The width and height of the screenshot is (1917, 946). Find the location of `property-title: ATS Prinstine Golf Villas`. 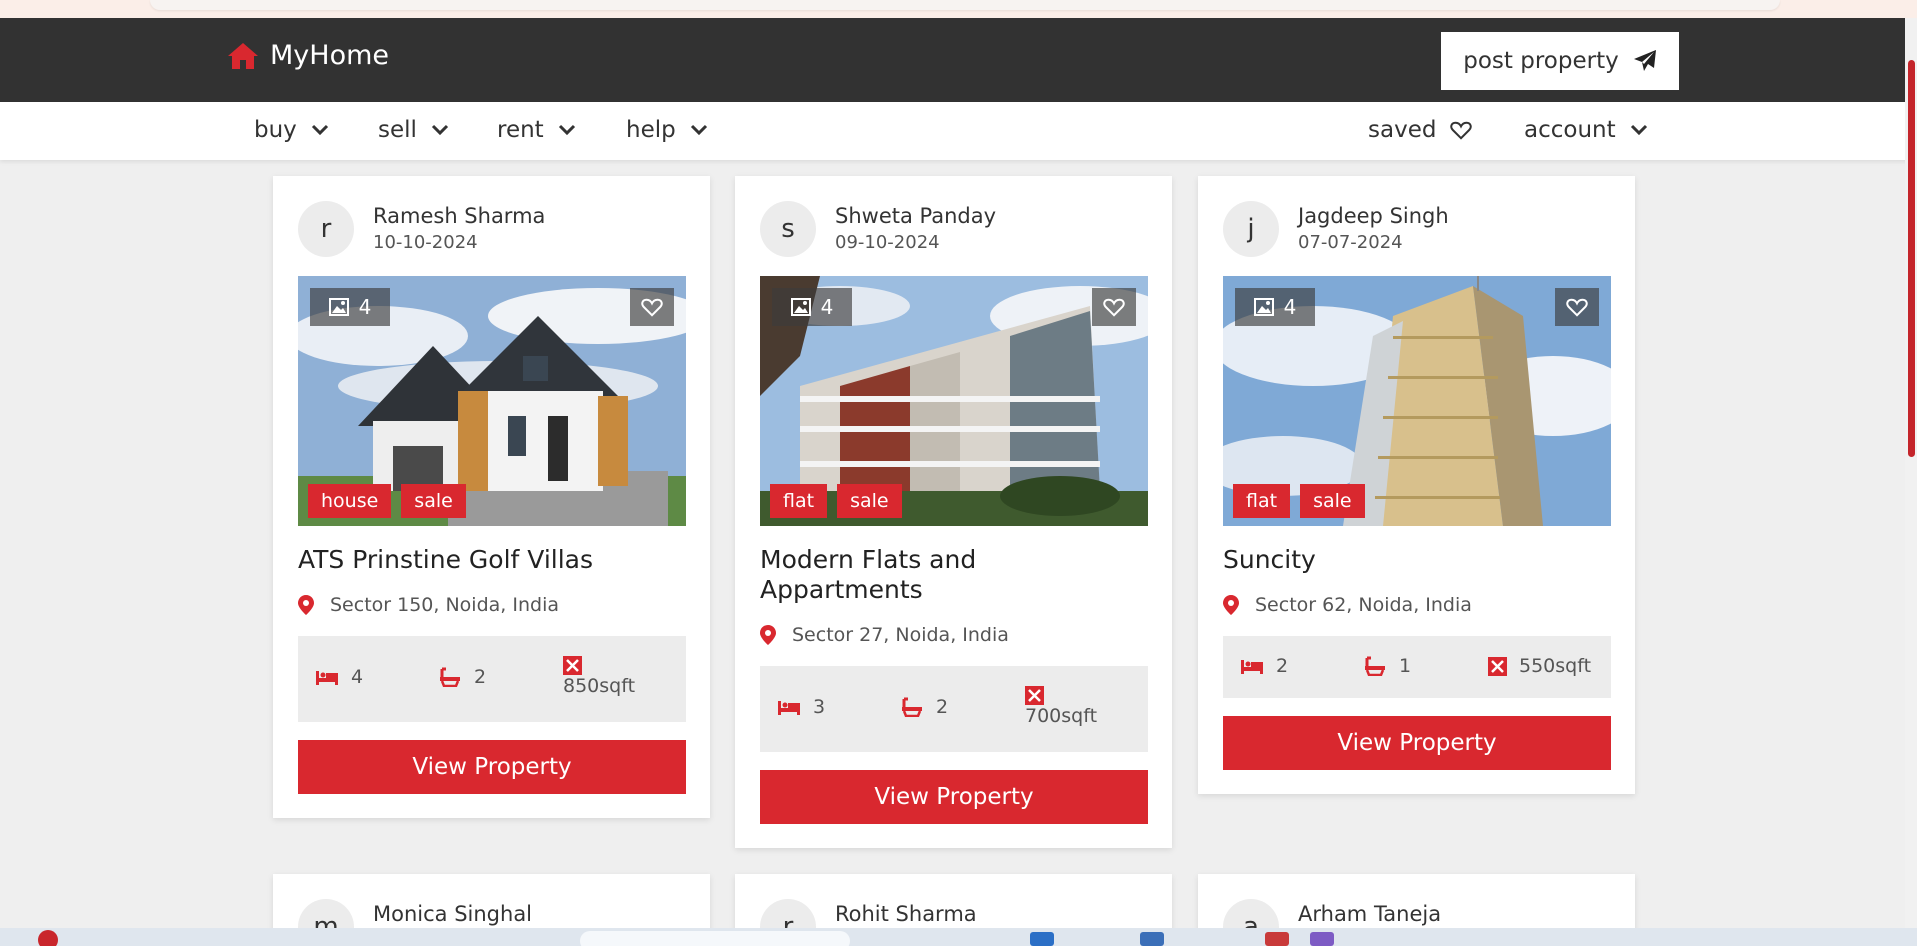

property-title: ATS Prinstine Golf Villas is located at coordinates (445, 560).